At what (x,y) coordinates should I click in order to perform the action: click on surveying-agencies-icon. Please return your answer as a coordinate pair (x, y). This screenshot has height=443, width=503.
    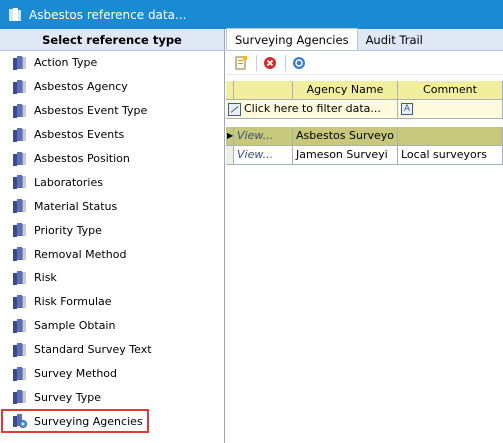
    Looking at the image, I should click on (19, 421).